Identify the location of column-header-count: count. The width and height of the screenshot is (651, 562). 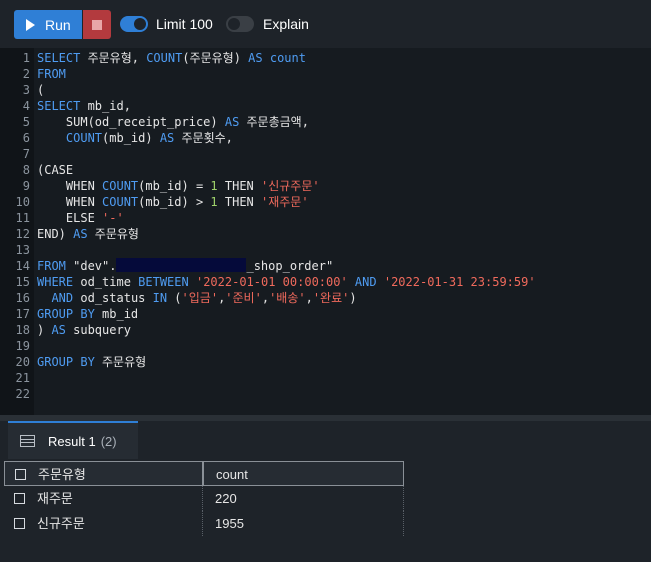
(303, 473).